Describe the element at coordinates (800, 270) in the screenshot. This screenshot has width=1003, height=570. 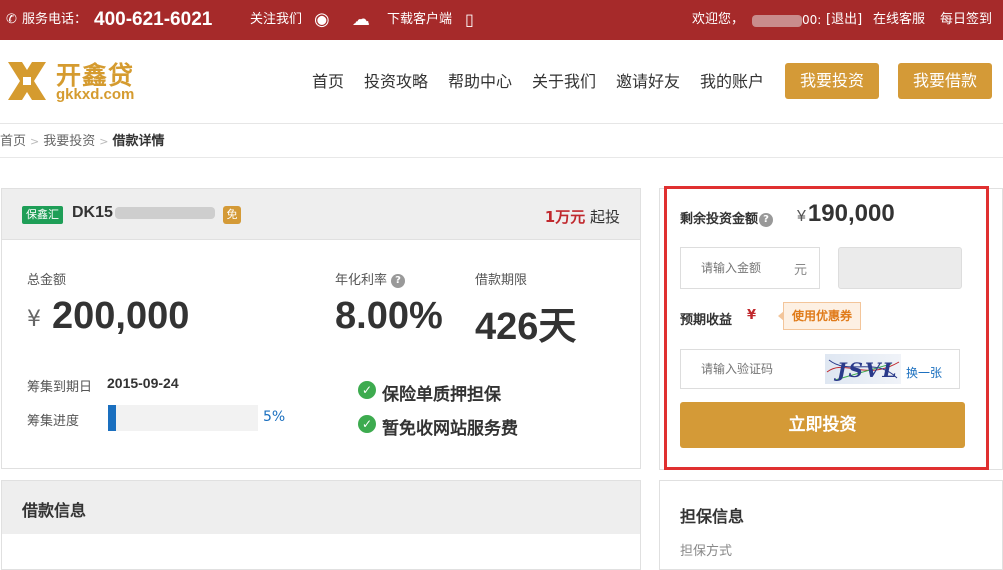
I see `amount-unit: 元` at that location.